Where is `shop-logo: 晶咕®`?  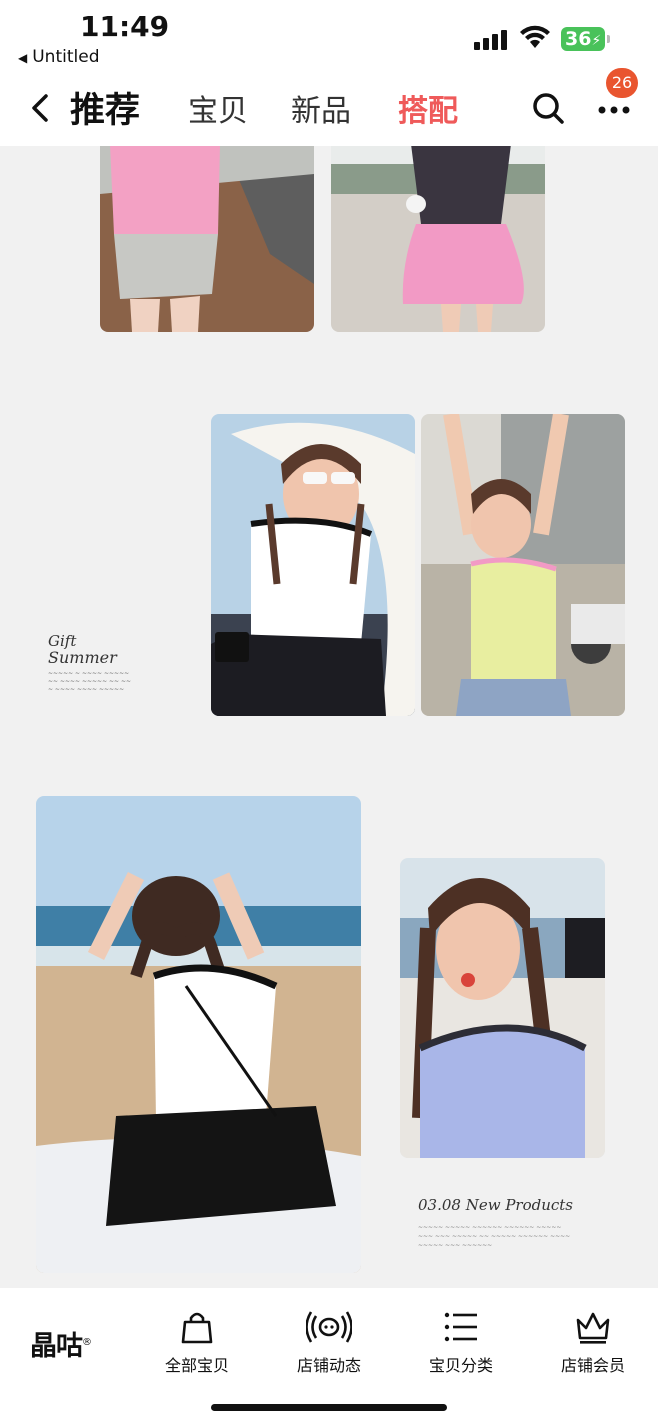
shop-logo: 晶咕® is located at coordinates (61, 1343).